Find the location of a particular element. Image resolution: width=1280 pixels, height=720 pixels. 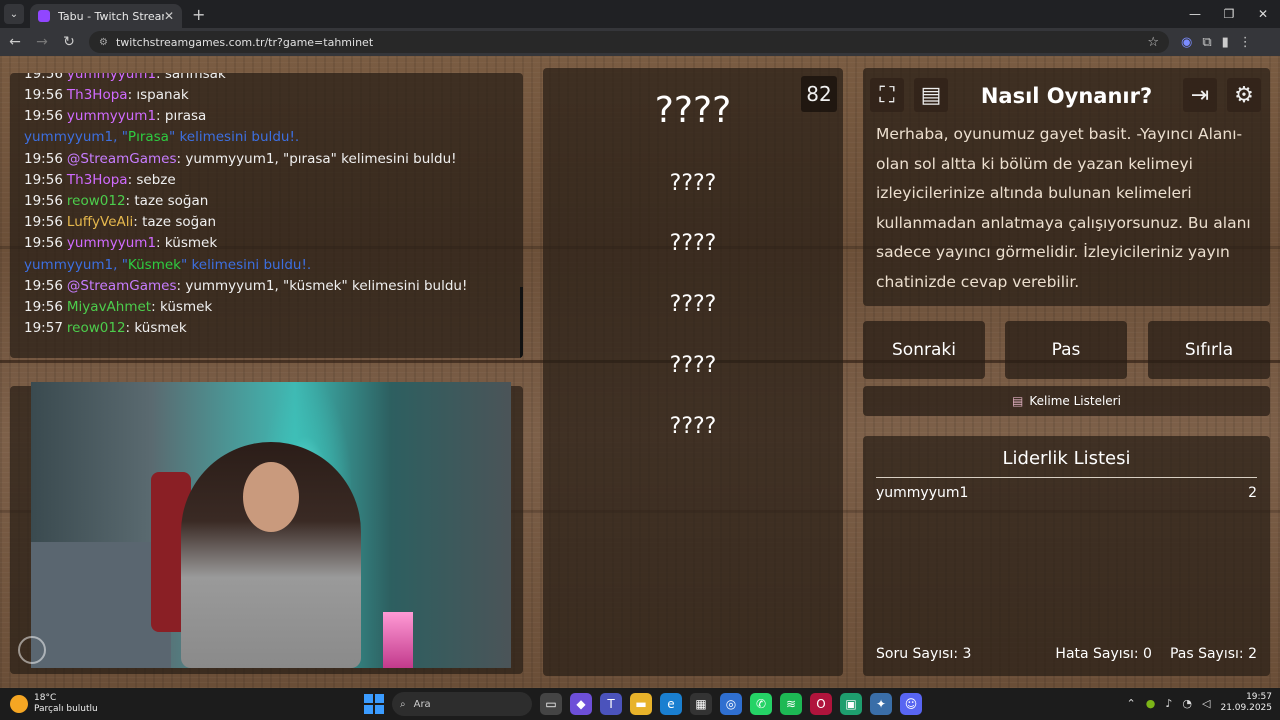

settings-gear-icon: ⚙ is located at coordinates (1244, 95).